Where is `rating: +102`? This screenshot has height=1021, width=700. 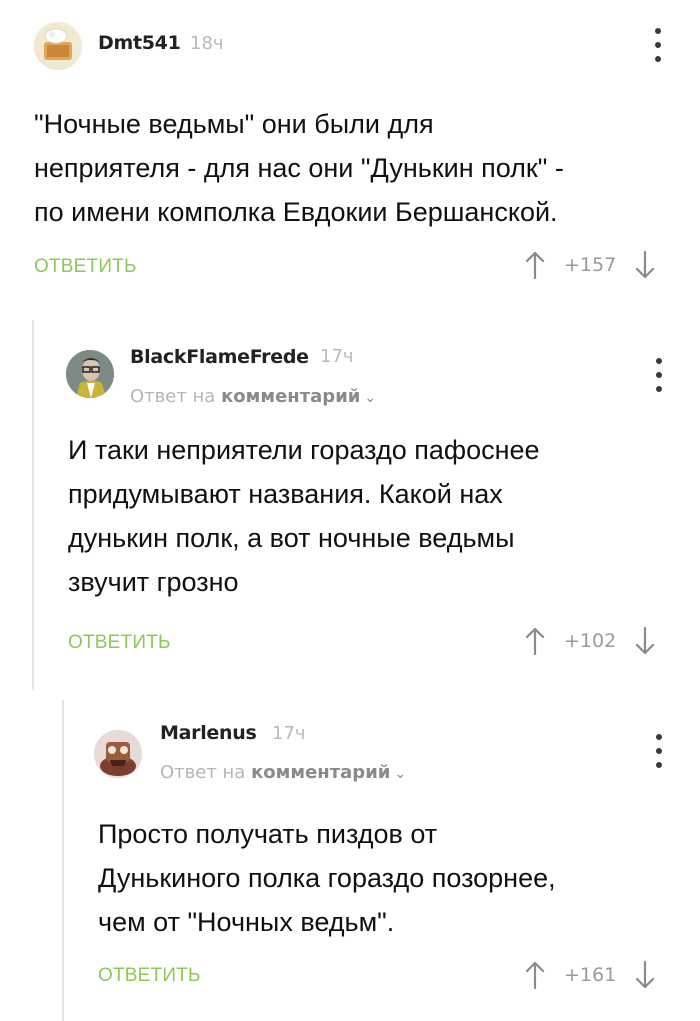 rating: +102 is located at coordinates (590, 641).